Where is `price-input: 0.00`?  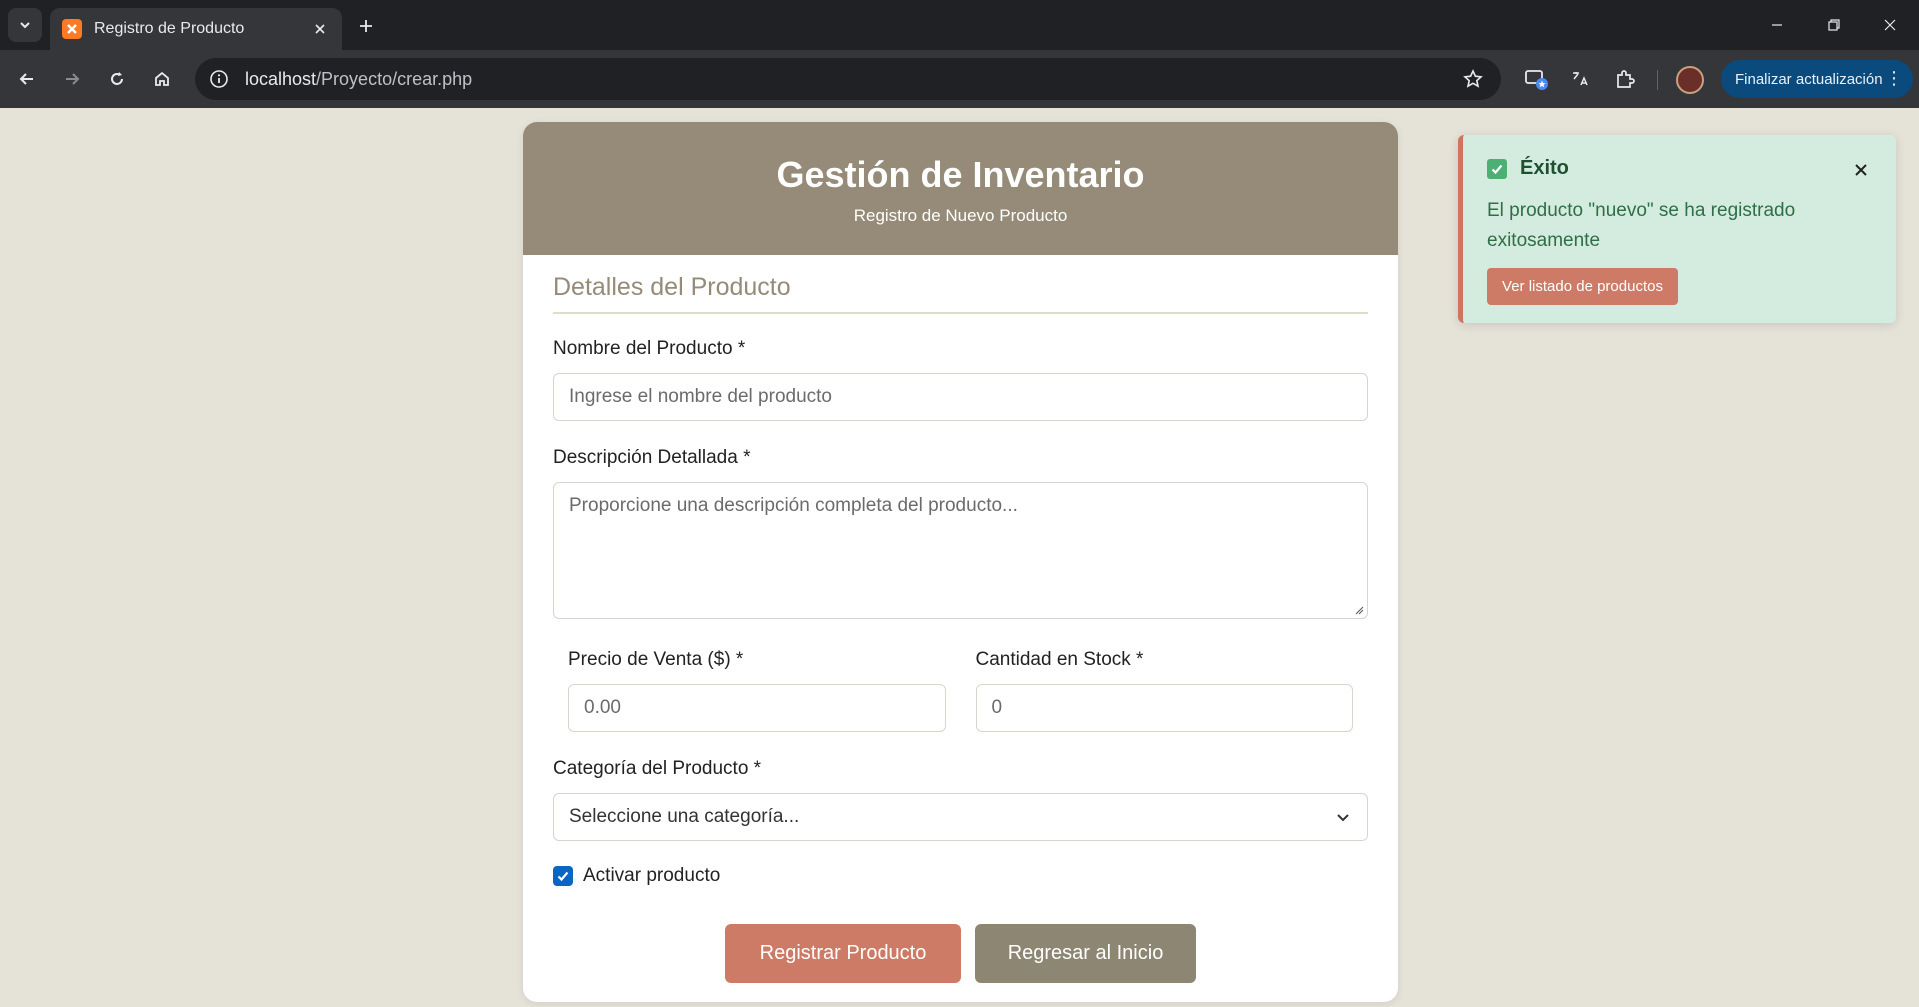
price-input: 0.00 is located at coordinates (757, 708).